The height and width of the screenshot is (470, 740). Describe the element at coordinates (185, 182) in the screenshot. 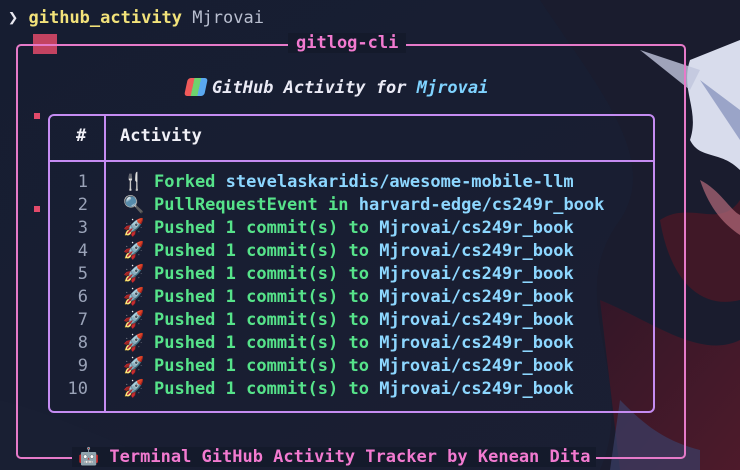

I see `activity-action: Forked` at that location.